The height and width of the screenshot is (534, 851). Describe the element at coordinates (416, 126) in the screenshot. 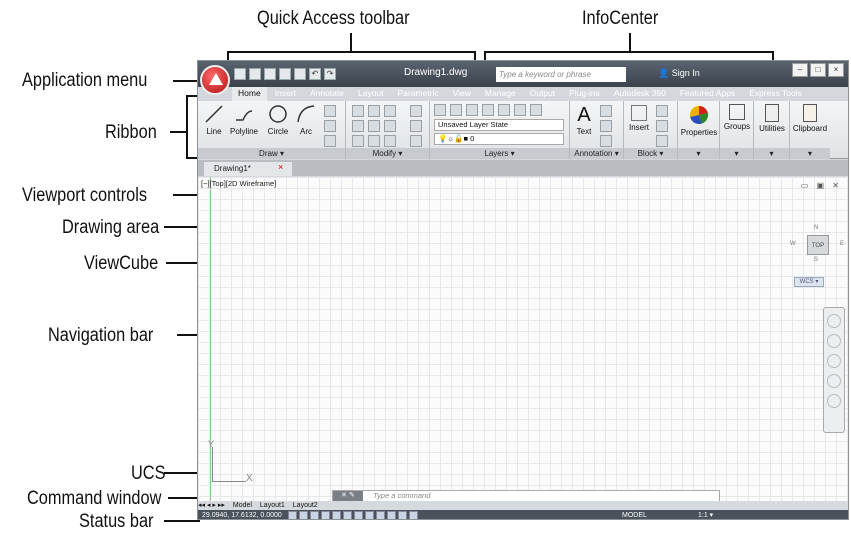

I see `explode-icon` at that location.